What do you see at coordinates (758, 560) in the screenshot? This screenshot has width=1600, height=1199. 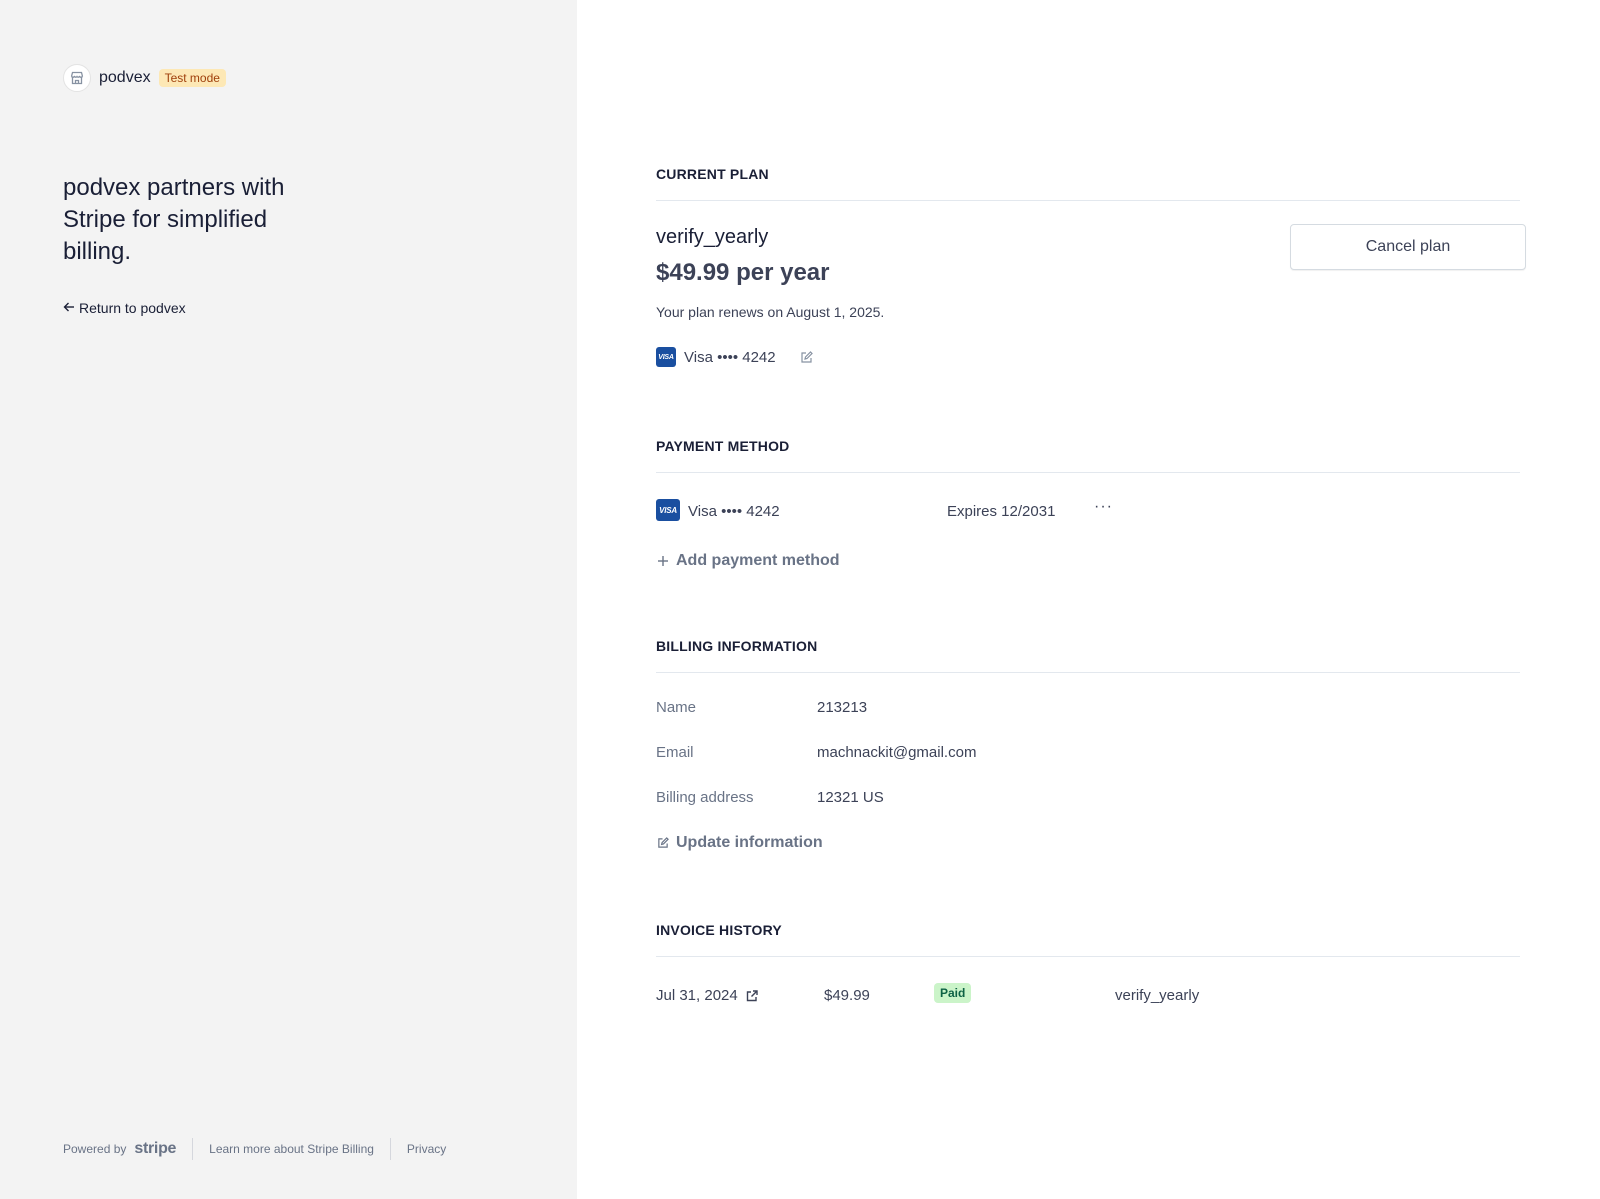 I see `add-payment-method-label: Add payment method` at bounding box center [758, 560].